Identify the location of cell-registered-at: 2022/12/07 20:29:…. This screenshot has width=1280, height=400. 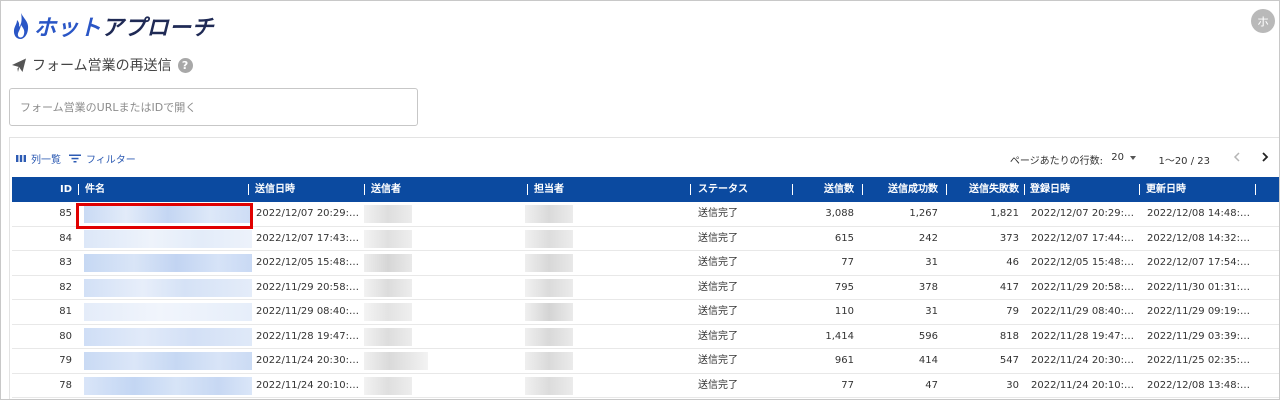
(1083, 213).